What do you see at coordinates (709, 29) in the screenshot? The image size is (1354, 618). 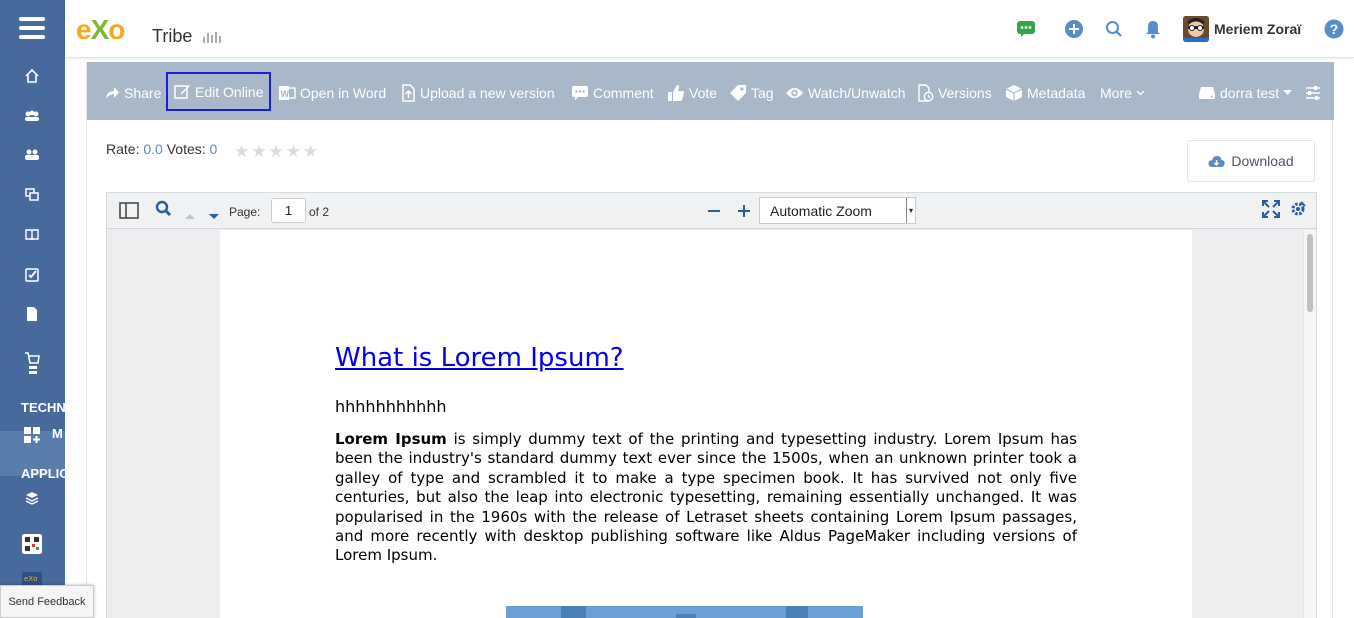 I see `top-navigation-bar: eXo Tribe Meriem Zoraï ?` at bounding box center [709, 29].